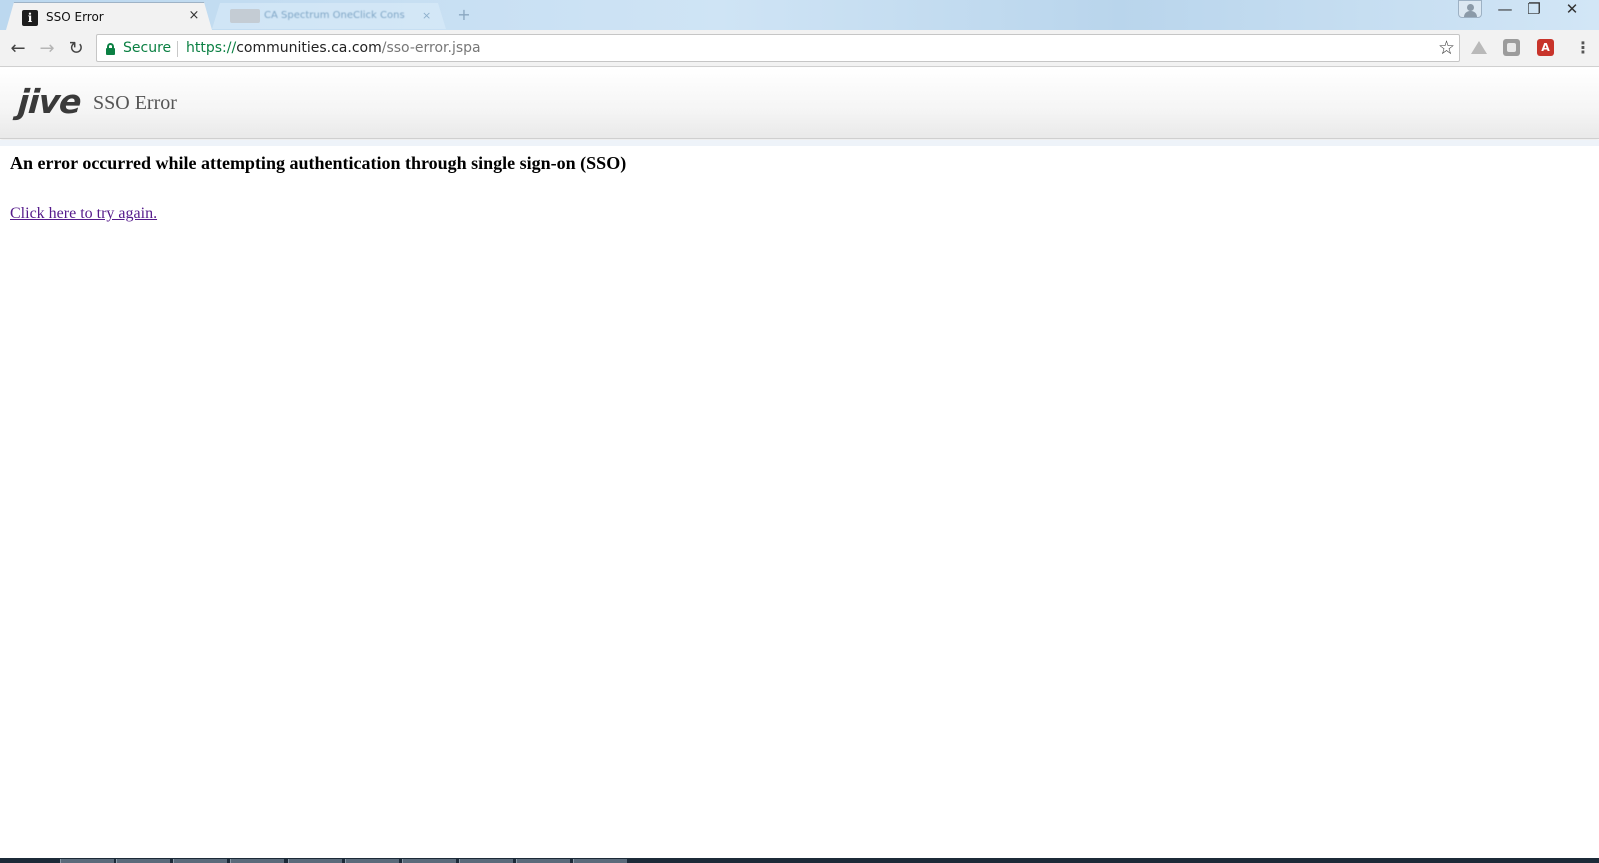 The image size is (1599, 863). Describe the element at coordinates (177, 49) in the screenshot. I see `omnibox-divider` at that location.